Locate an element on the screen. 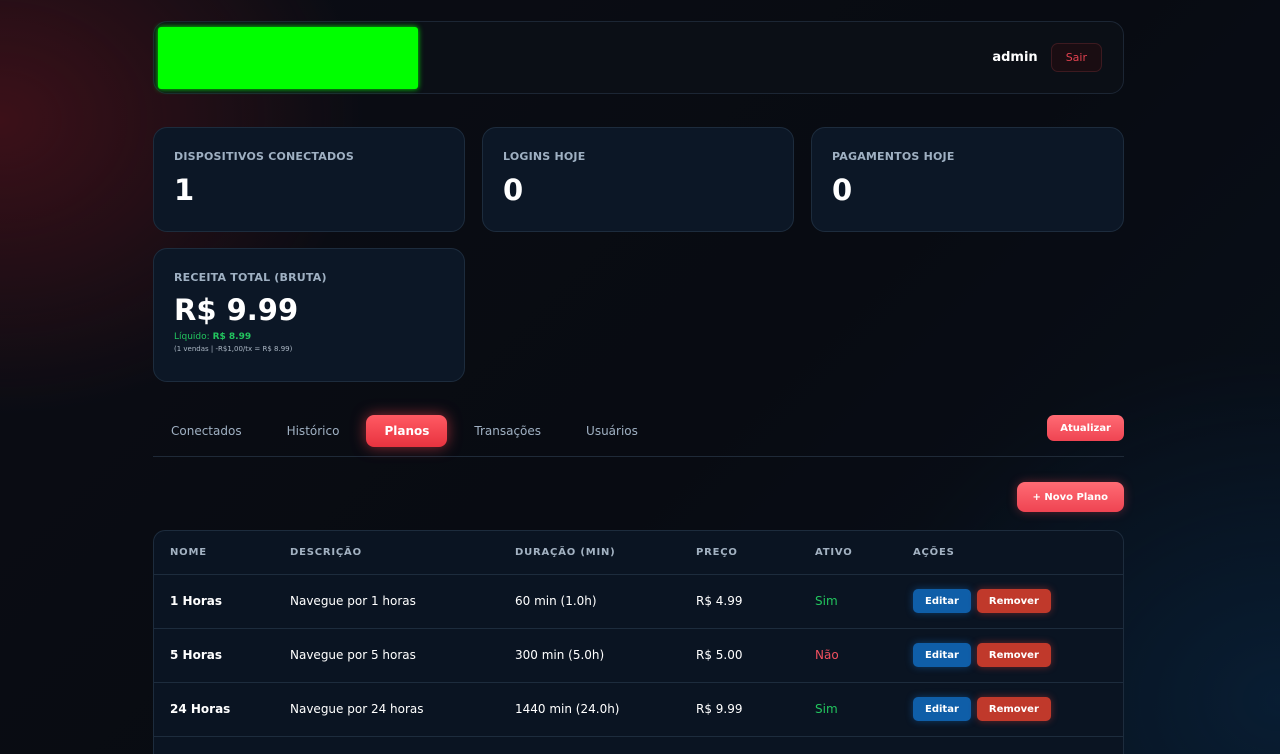 The width and height of the screenshot is (1280, 754). logo is located at coordinates (288, 58).